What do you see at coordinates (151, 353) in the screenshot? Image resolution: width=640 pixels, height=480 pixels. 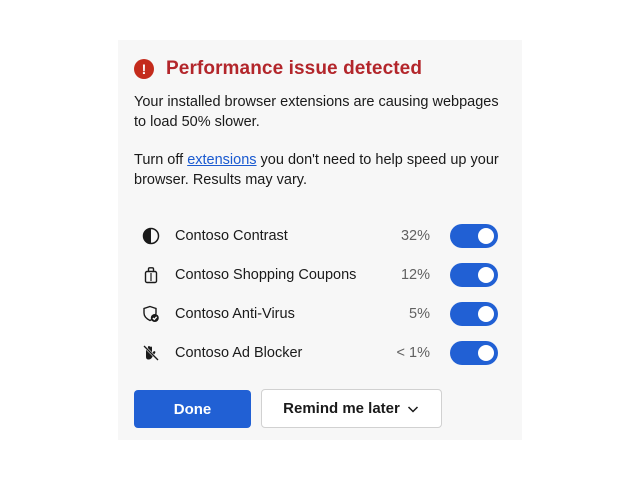 I see `hand-block-icon` at bounding box center [151, 353].